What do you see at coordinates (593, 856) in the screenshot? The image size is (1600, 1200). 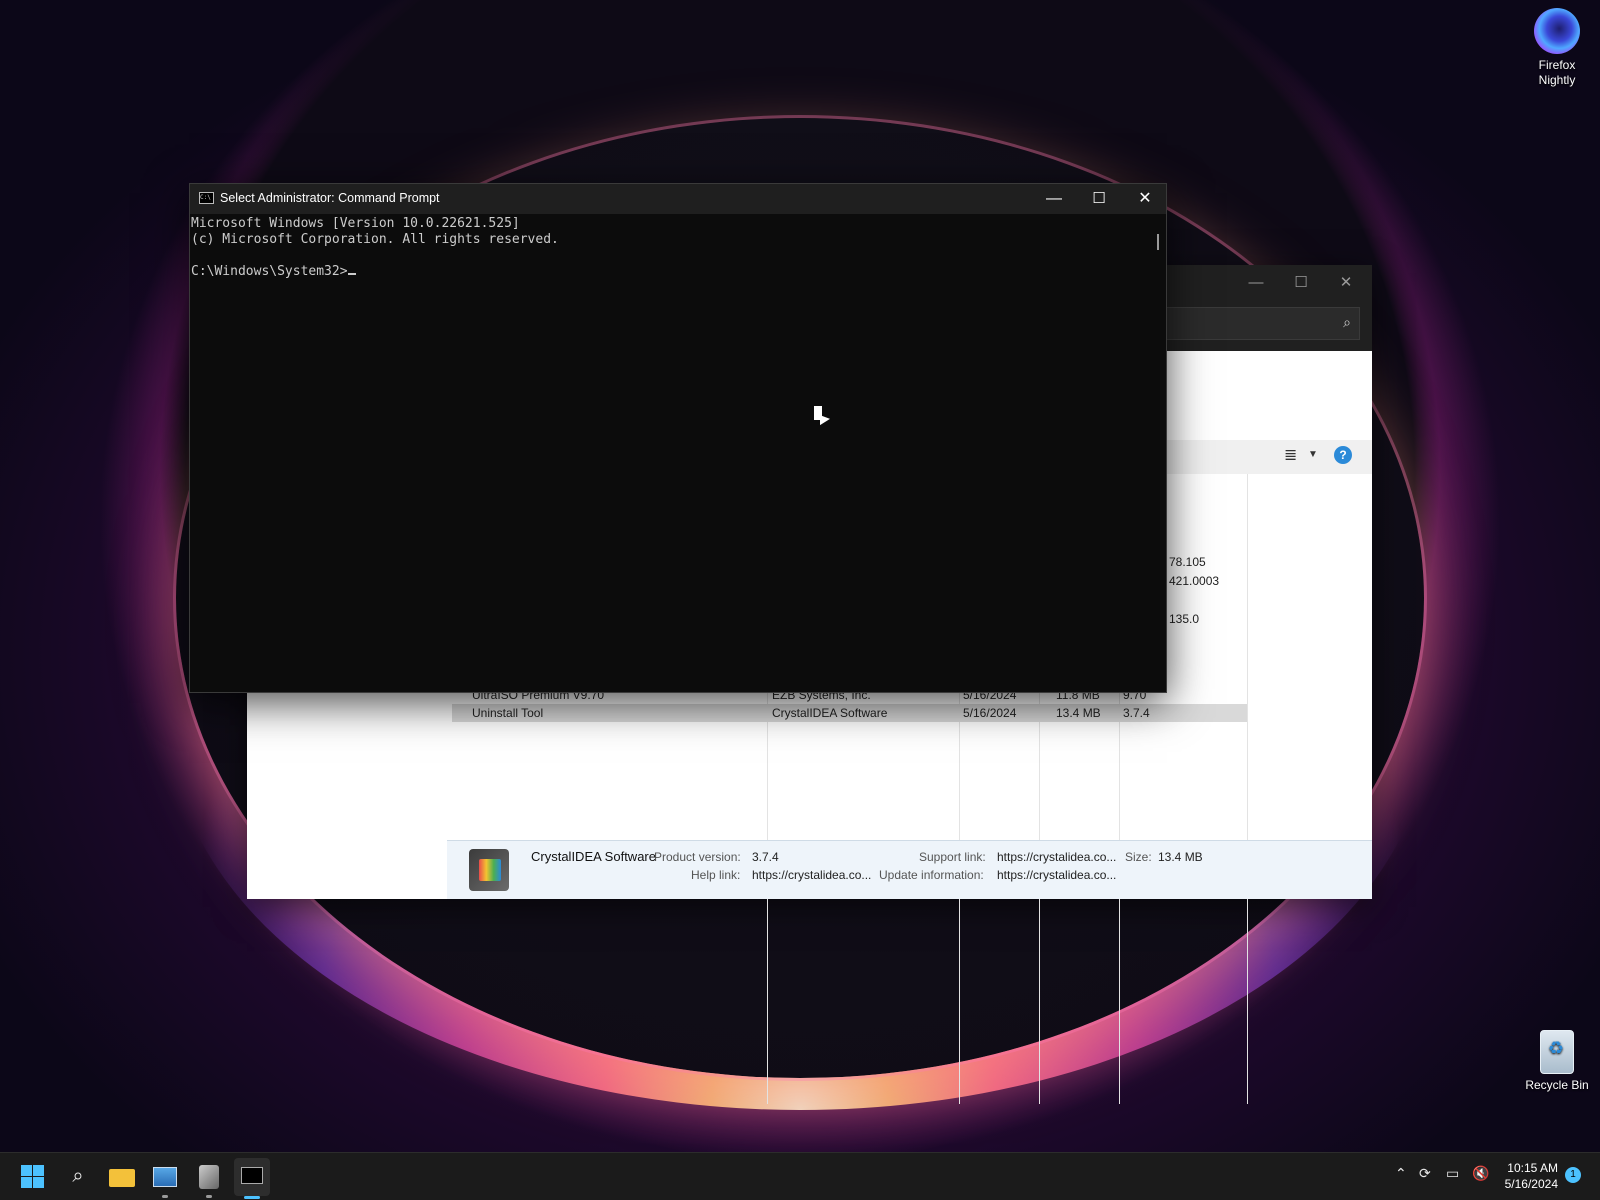 I see `detail-publisher: CrystalIDEA Software` at bounding box center [593, 856].